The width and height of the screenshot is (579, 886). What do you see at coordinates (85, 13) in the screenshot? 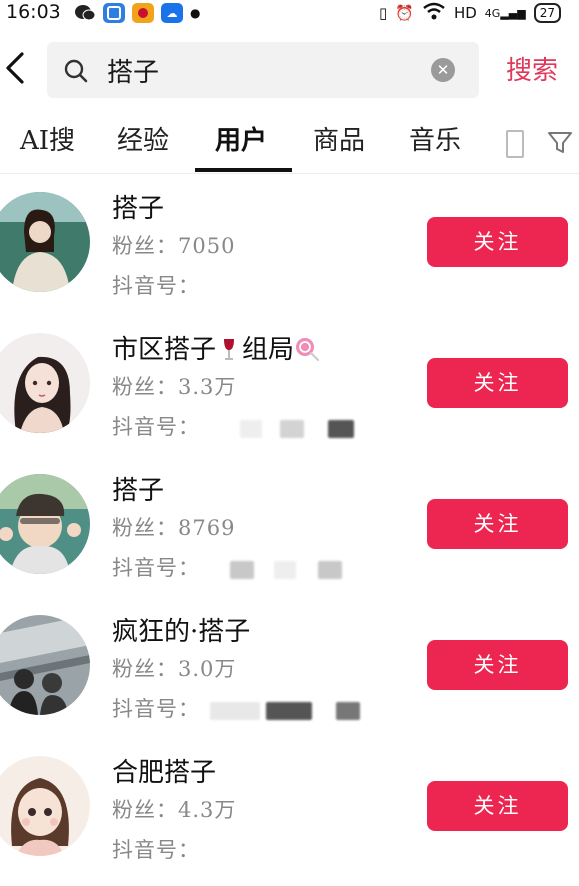
I see `wechat-icon` at bounding box center [85, 13].